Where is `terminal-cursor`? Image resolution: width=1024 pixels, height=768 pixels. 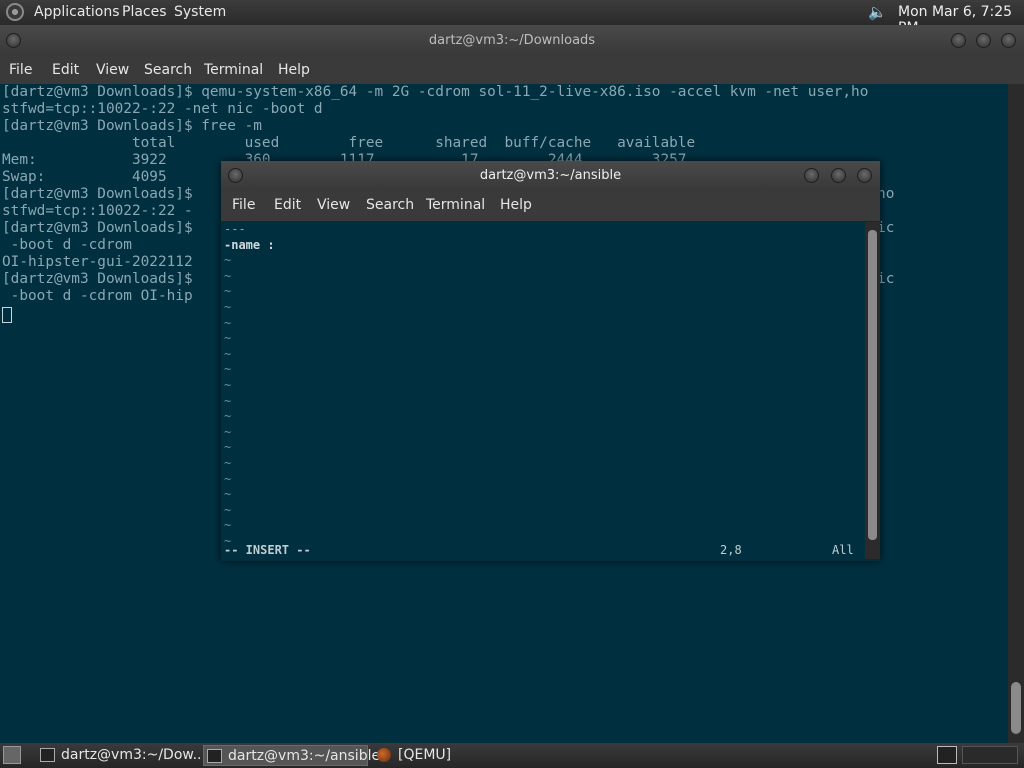
terminal-cursor is located at coordinates (7, 315).